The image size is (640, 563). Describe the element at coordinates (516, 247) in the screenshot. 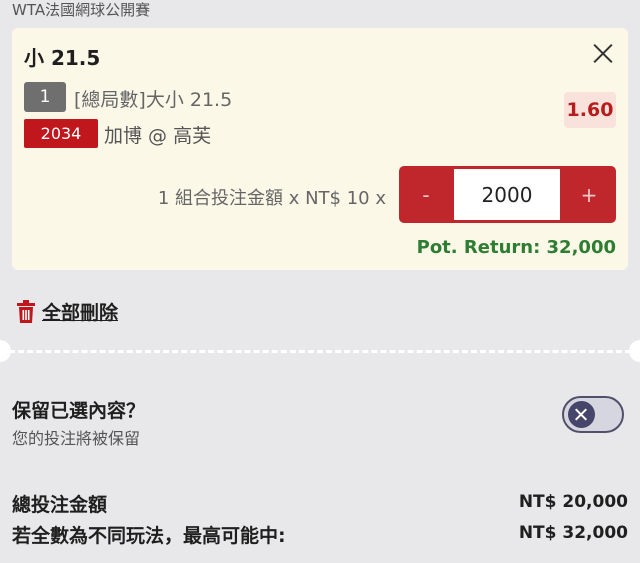

I see `potential-return: Pot. Return: 32,000` at that location.